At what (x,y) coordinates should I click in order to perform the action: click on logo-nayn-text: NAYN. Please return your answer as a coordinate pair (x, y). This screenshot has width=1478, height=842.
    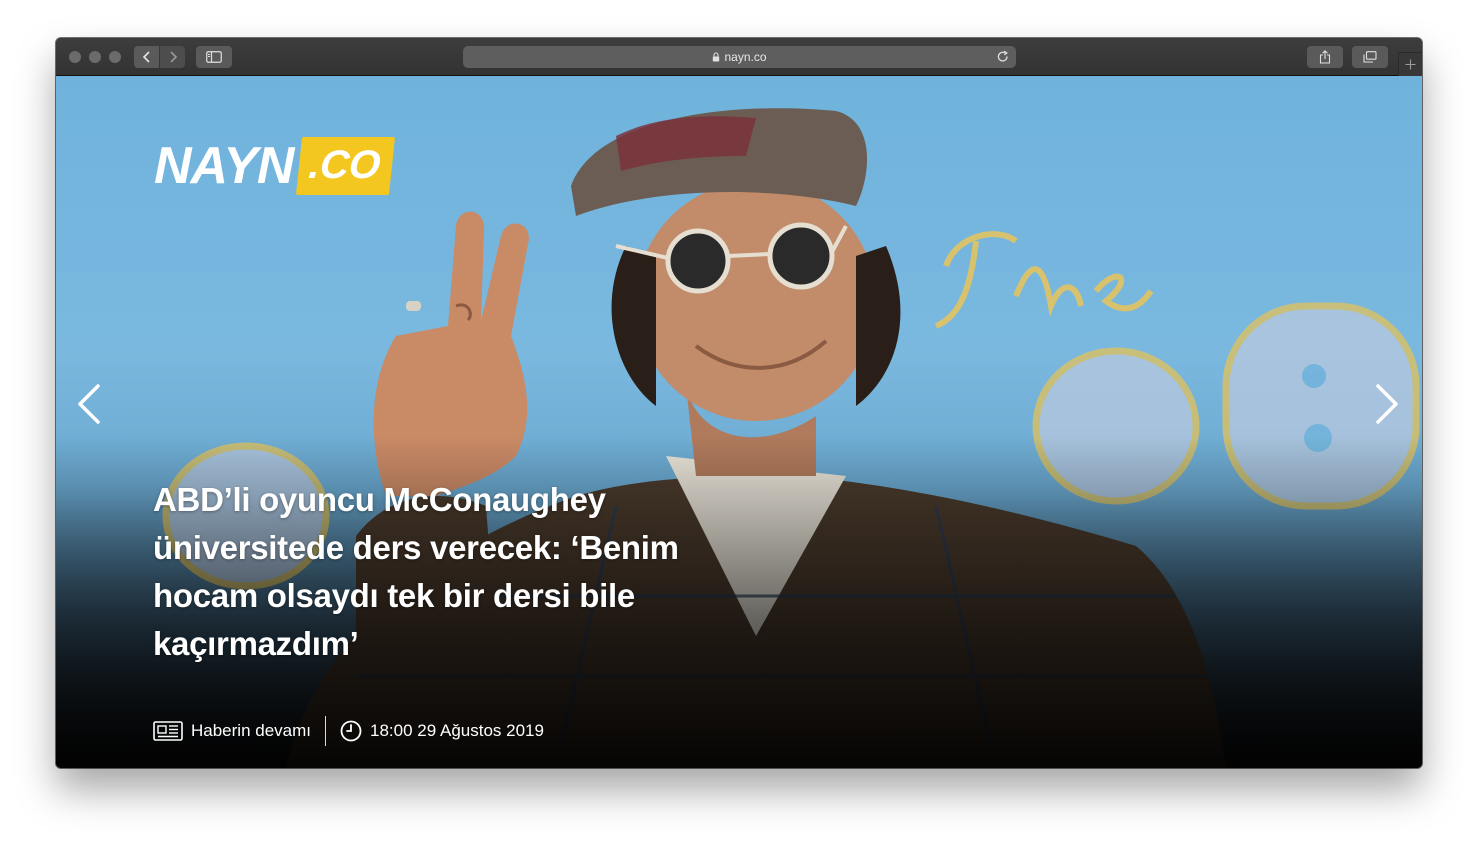
    Looking at the image, I should click on (224, 166).